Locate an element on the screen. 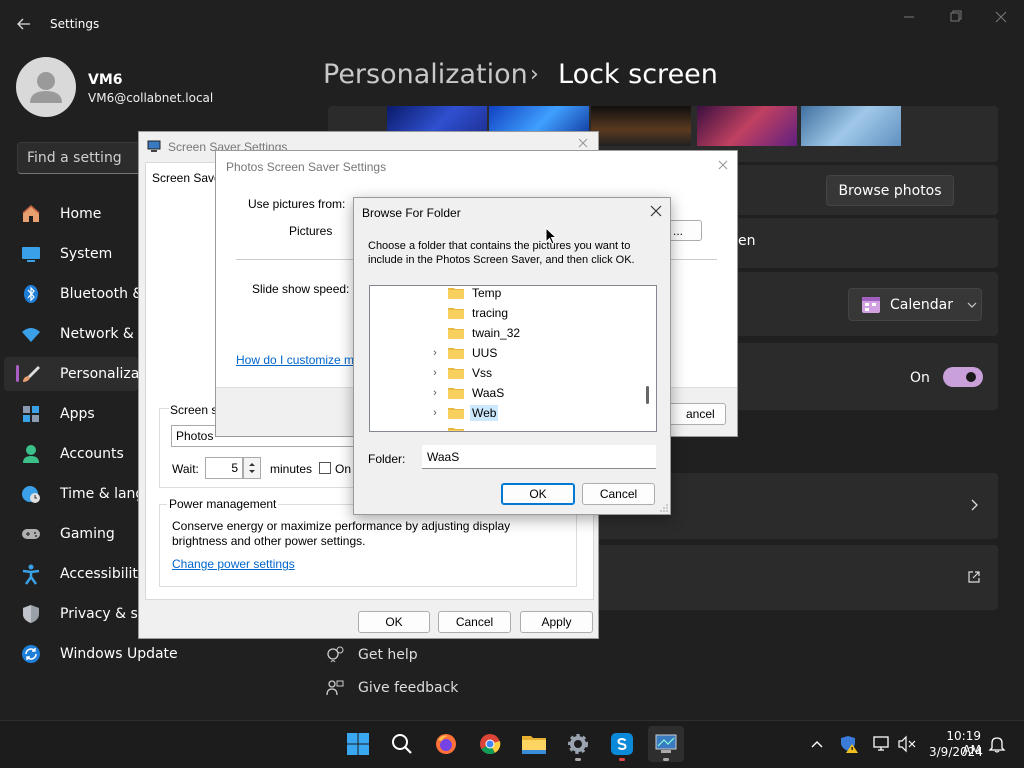  pictures-label: Pictures is located at coordinates (311, 231).